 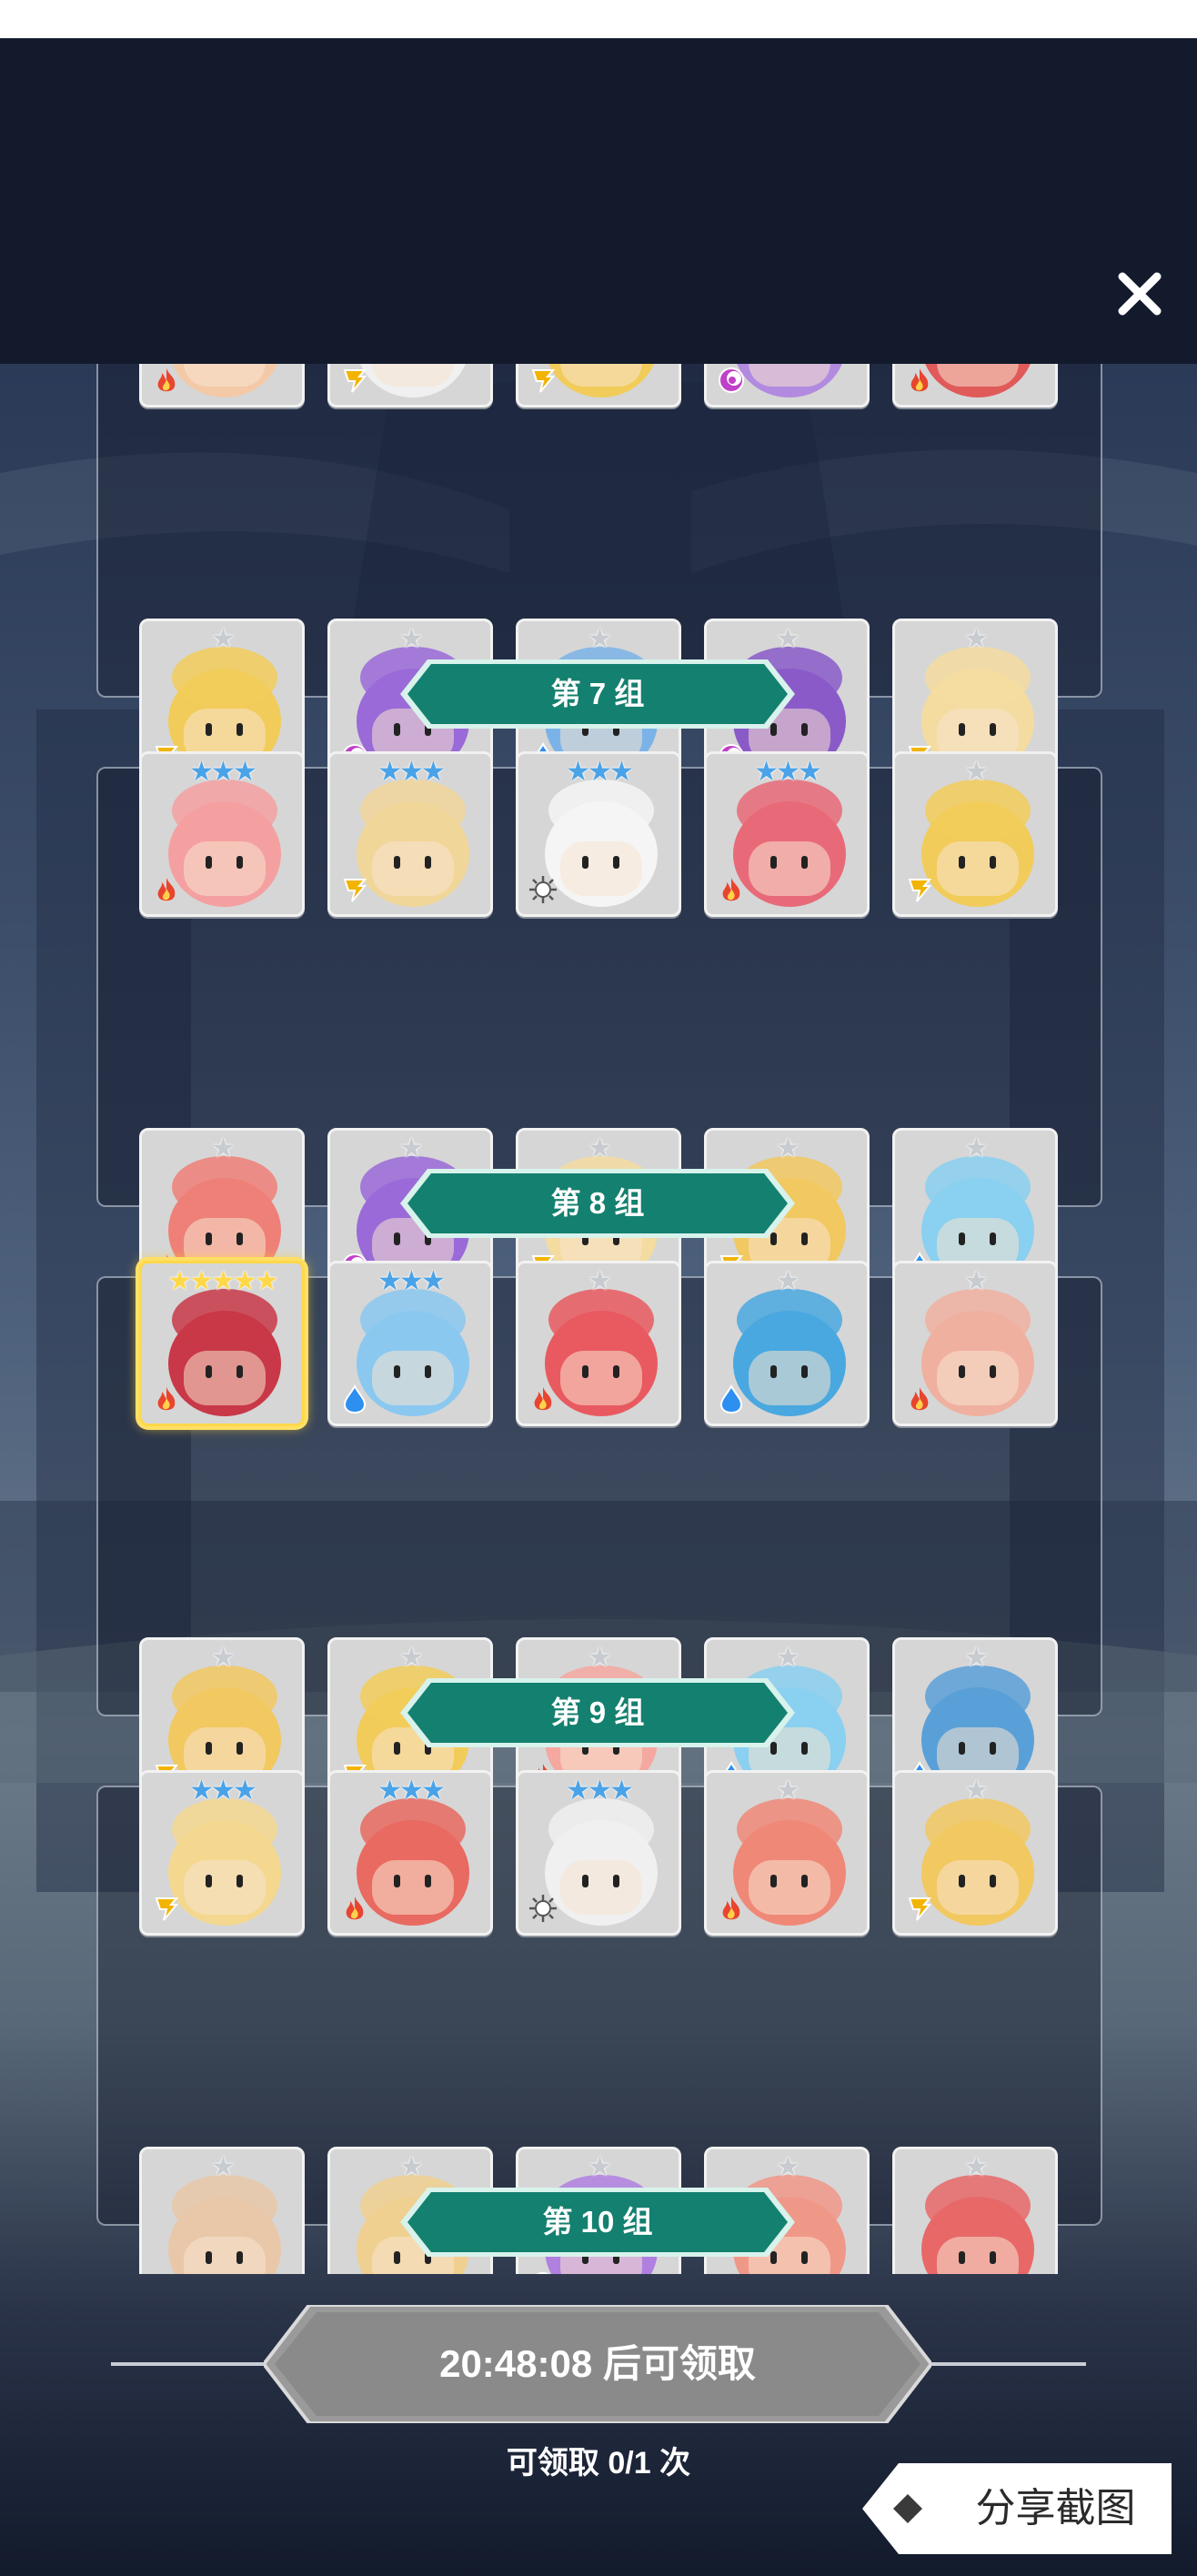 I want to click on close-icon, so click(x=1140, y=294).